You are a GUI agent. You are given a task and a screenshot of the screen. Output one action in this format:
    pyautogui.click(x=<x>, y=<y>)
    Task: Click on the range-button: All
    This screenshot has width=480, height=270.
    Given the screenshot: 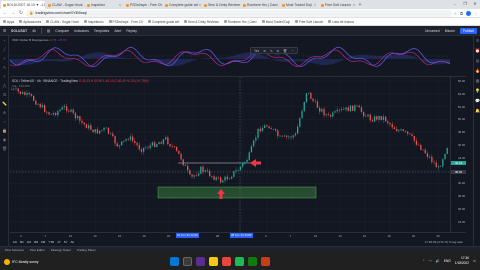 What is the action you would take?
    pyautogui.click(x=72, y=242)
    